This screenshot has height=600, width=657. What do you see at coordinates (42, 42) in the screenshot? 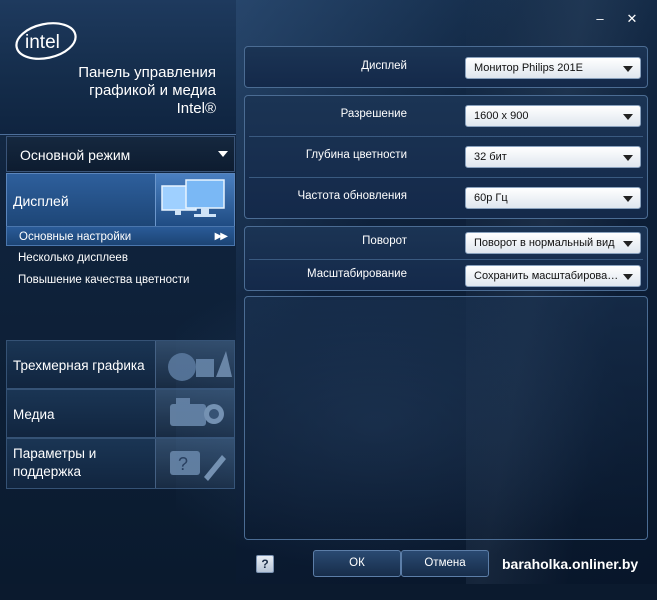
I see `logo-text: intel` at bounding box center [42, 42].